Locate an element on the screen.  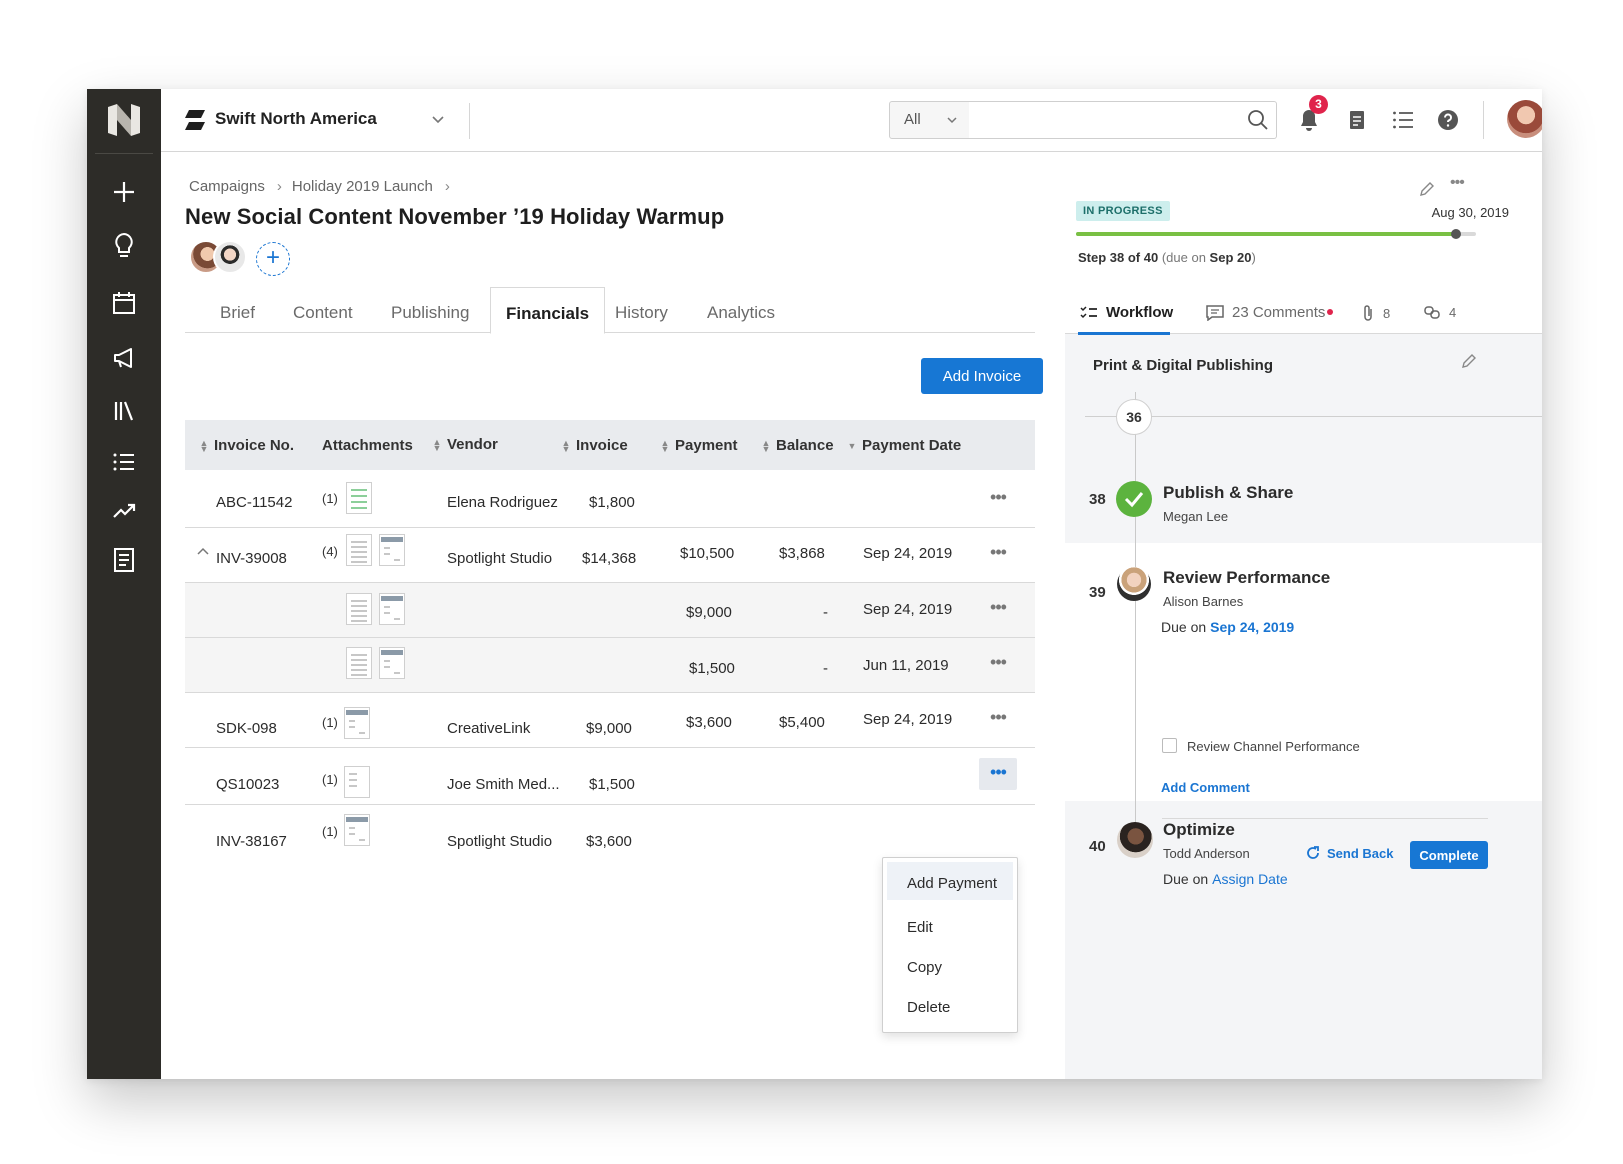
tab-analytics: Analytics is located at coordinates (741, 310).